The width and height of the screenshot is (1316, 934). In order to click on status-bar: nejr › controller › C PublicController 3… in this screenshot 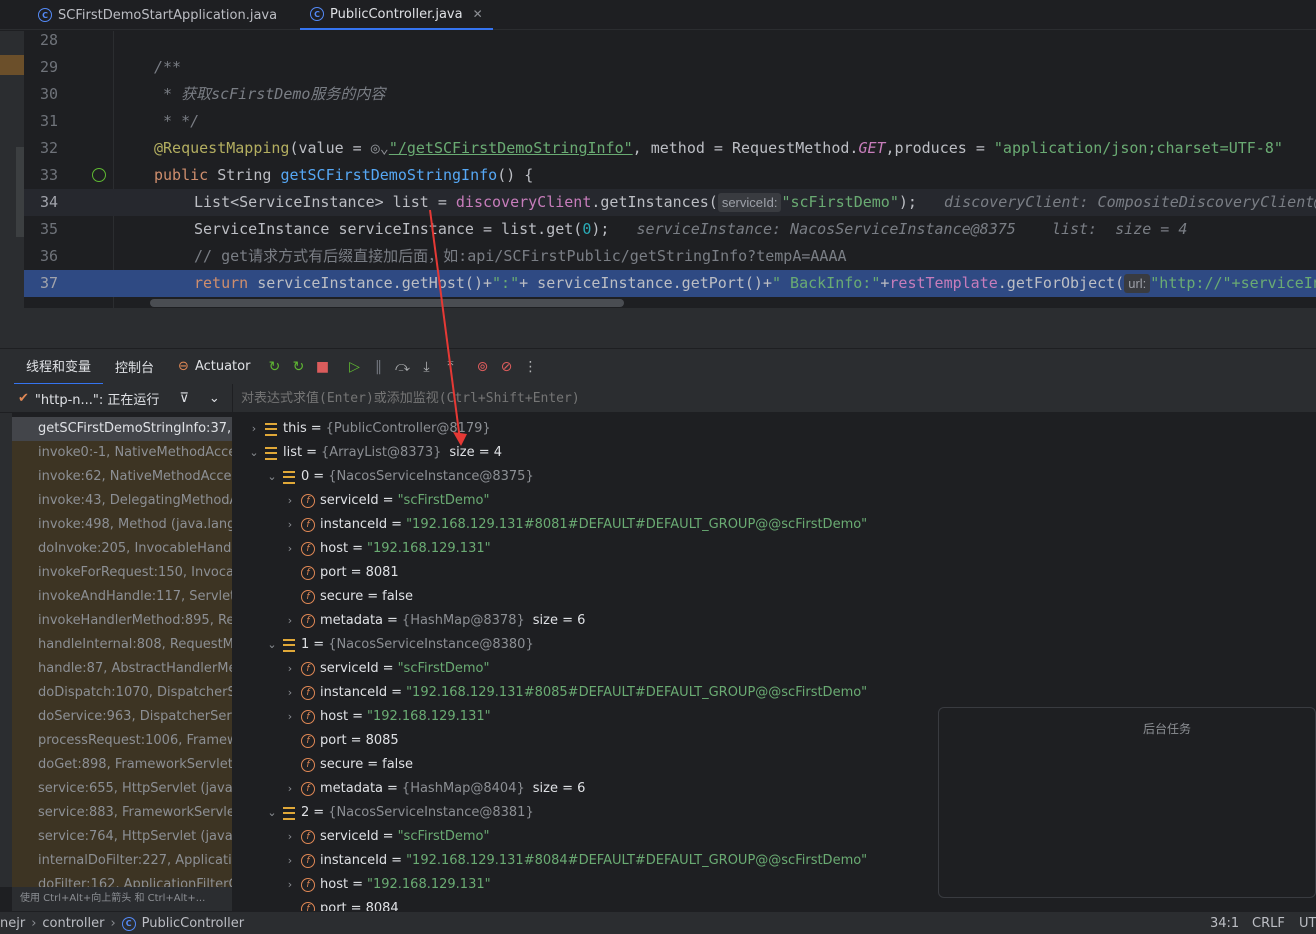, I will do `click(658, 922)`.